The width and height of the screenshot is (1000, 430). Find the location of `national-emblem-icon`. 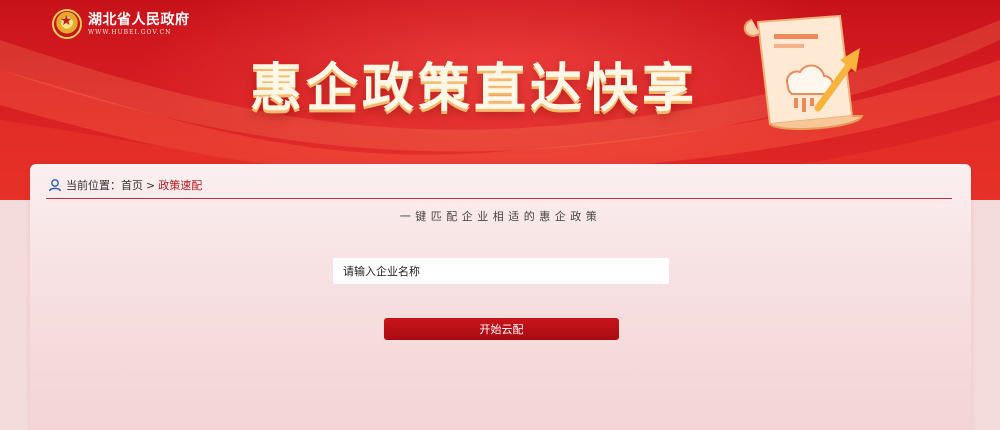

national-emblem-icon is located at coordinates (67, 24).